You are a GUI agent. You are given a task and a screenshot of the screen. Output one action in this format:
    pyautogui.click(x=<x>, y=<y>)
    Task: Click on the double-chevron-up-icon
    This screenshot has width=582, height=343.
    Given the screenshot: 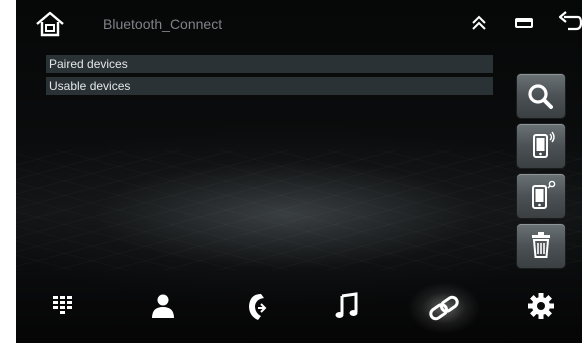 What is the action you would take?
    pyautogui.click(x=479, y=22)
    